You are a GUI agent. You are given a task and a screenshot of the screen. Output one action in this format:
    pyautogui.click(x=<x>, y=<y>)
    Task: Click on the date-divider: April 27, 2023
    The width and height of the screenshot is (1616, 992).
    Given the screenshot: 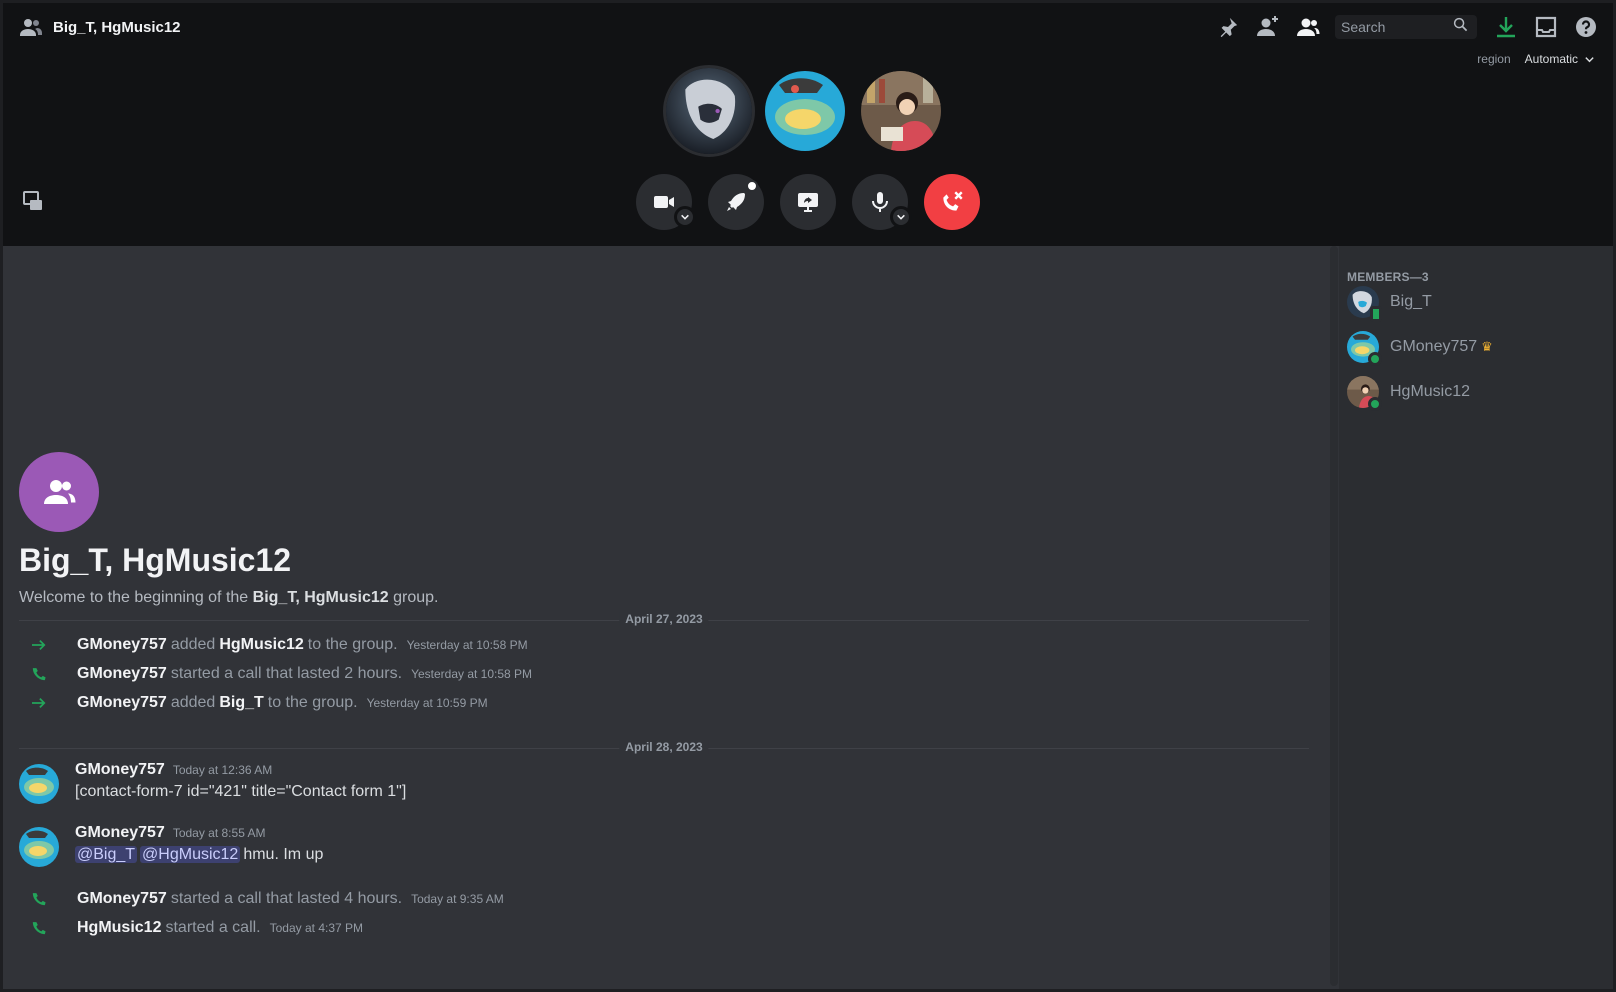 What is the action you would take?
    pyautogui.click(x=664, y=619)
    